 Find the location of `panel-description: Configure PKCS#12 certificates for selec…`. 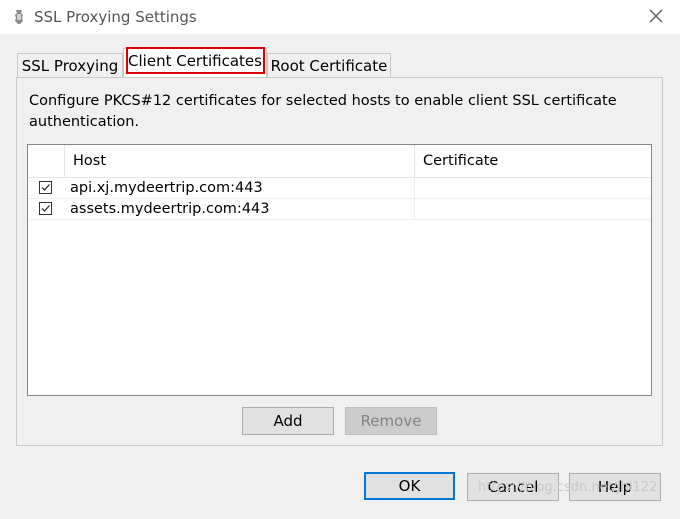

panel-description: Configure PKCS#12 certificates for selec… is located at coordinates (323, 111).